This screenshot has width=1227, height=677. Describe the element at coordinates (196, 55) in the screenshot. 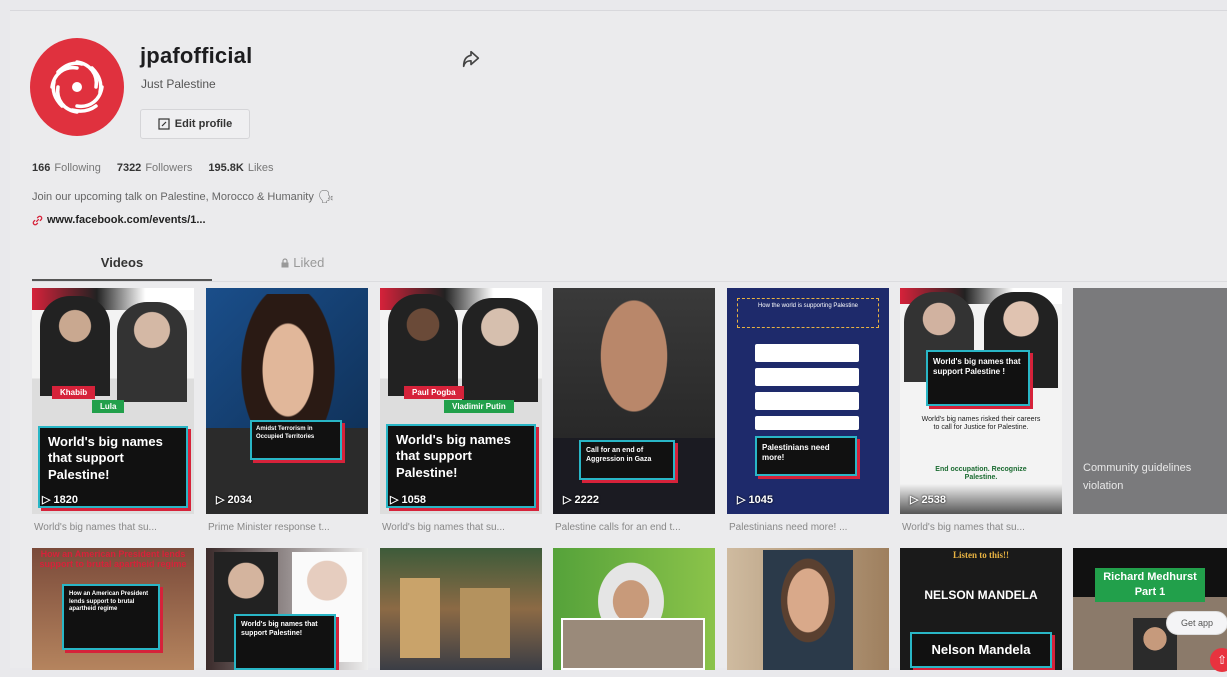

I see `username: jpafofficial` at that location.